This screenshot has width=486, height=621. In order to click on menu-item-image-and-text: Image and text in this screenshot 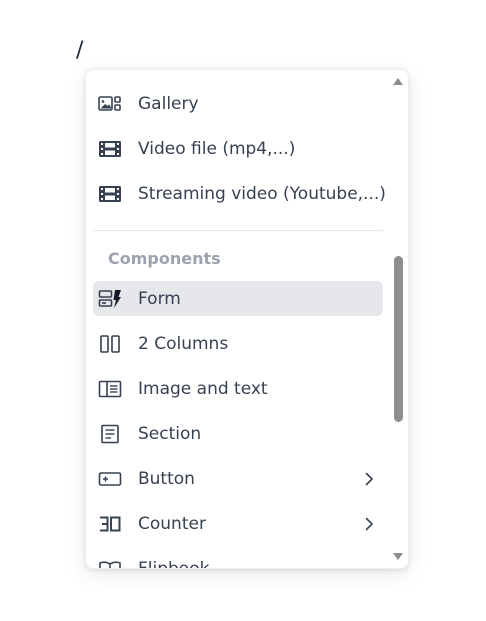, I will do `click(238, 388)`.